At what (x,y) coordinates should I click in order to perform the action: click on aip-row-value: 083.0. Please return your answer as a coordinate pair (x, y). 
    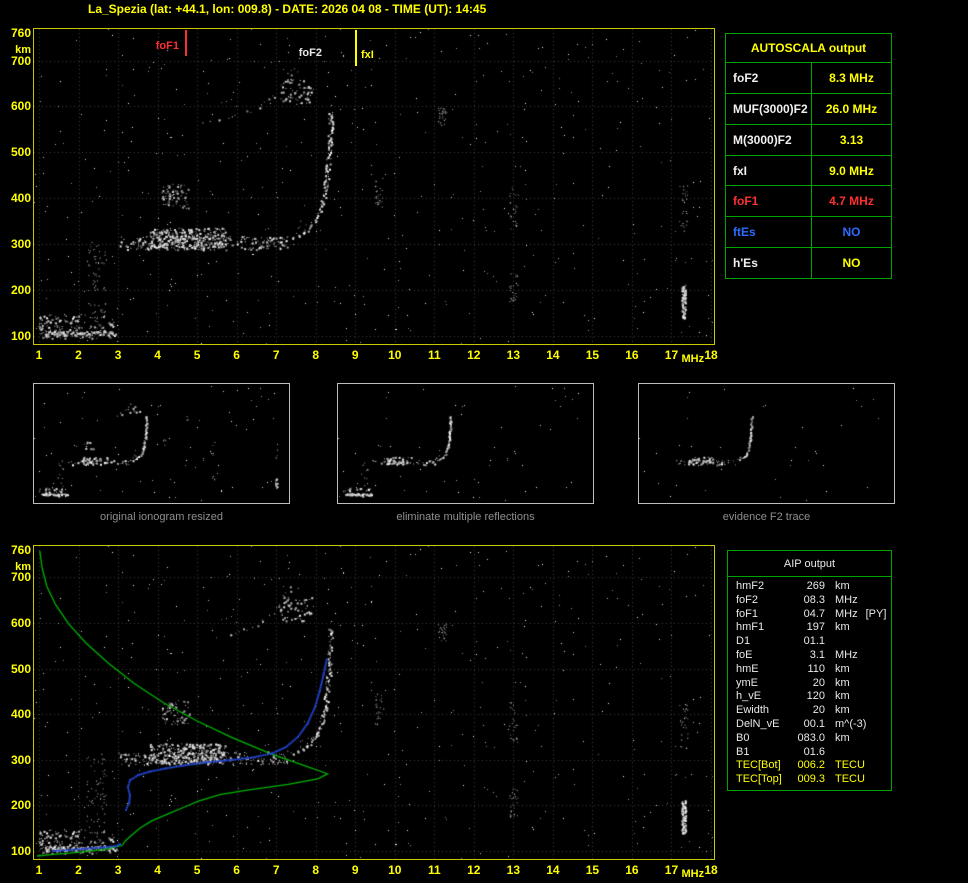
    Looking at the image, I should click on (811, 737).